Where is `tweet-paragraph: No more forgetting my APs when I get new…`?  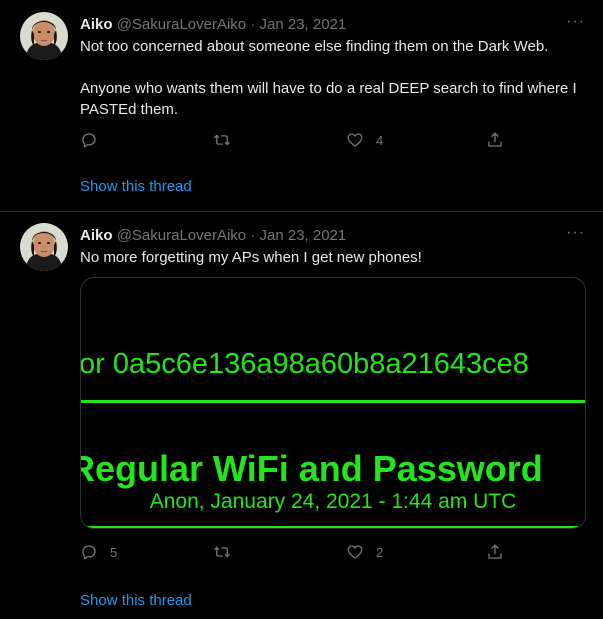 tweet-paragraph: No more forgetting my APs when I get new… is located at coordinates (251, 257).